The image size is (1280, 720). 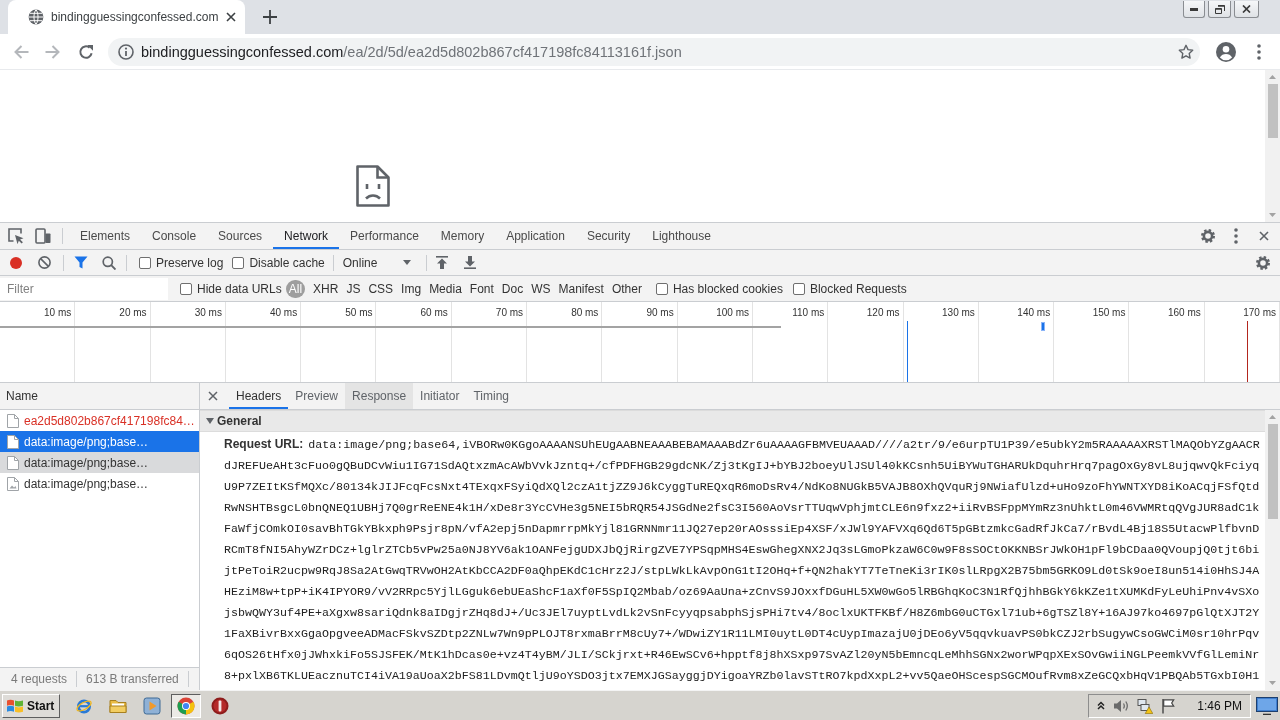 I want to click on browser-tab: bindingguessingconfessed.com, so click(x=126, y=17).